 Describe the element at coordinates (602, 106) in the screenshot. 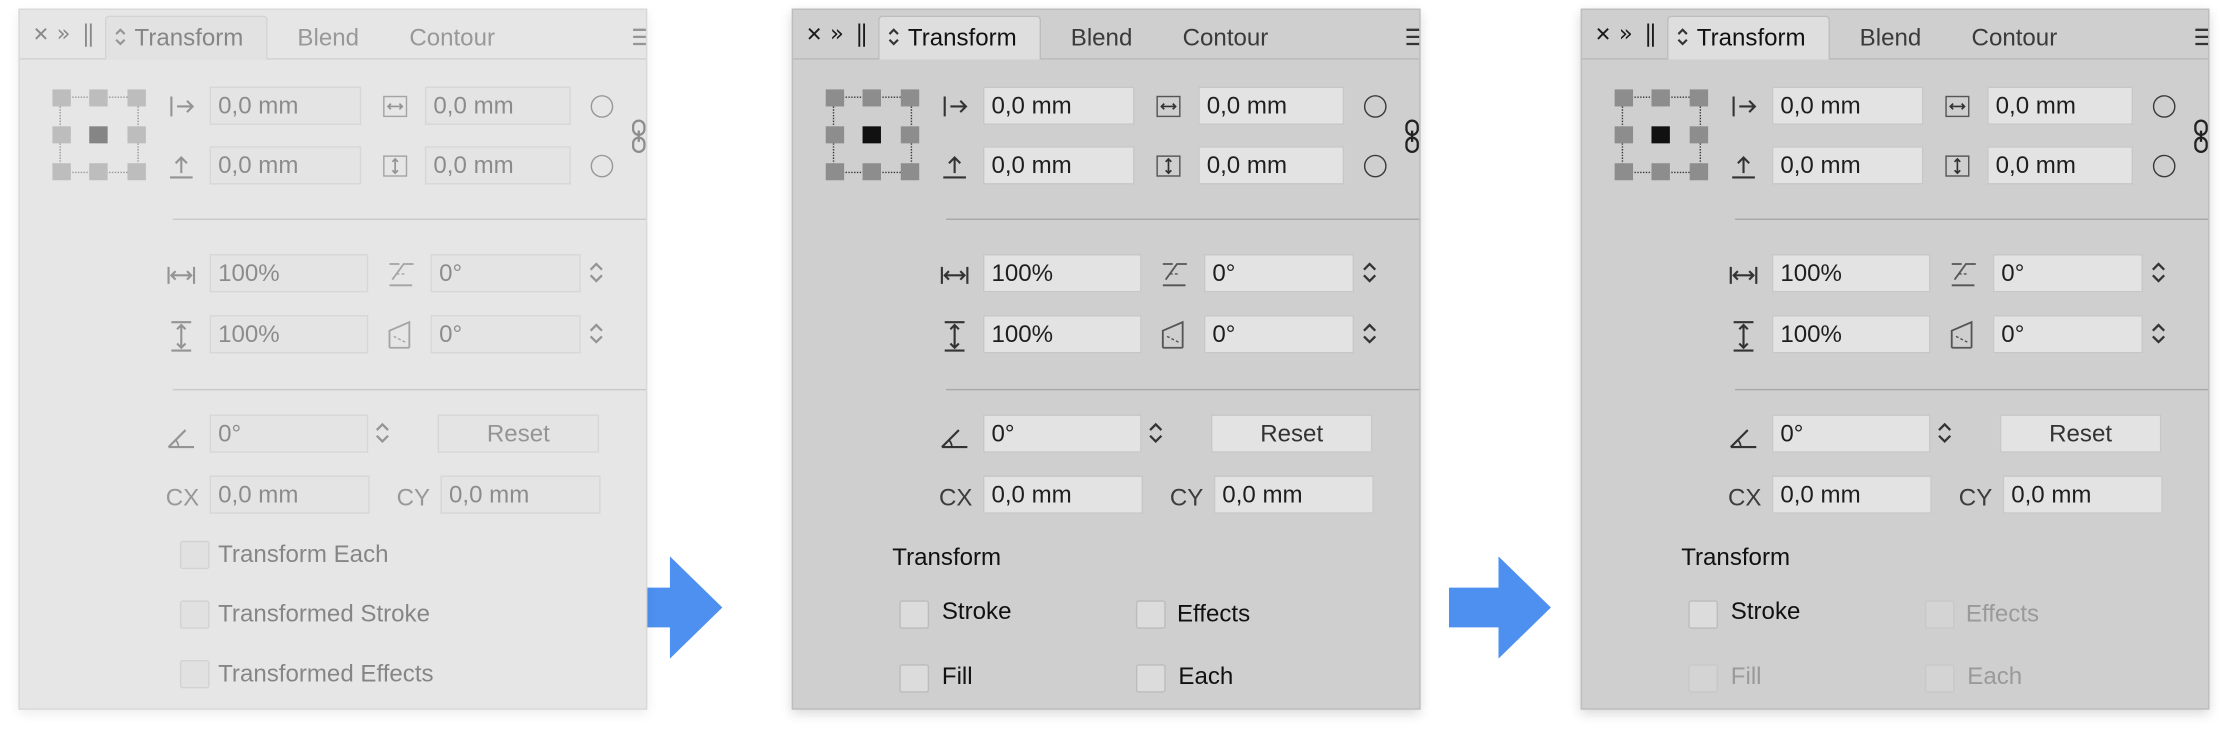

I see `width-radio` at that location.